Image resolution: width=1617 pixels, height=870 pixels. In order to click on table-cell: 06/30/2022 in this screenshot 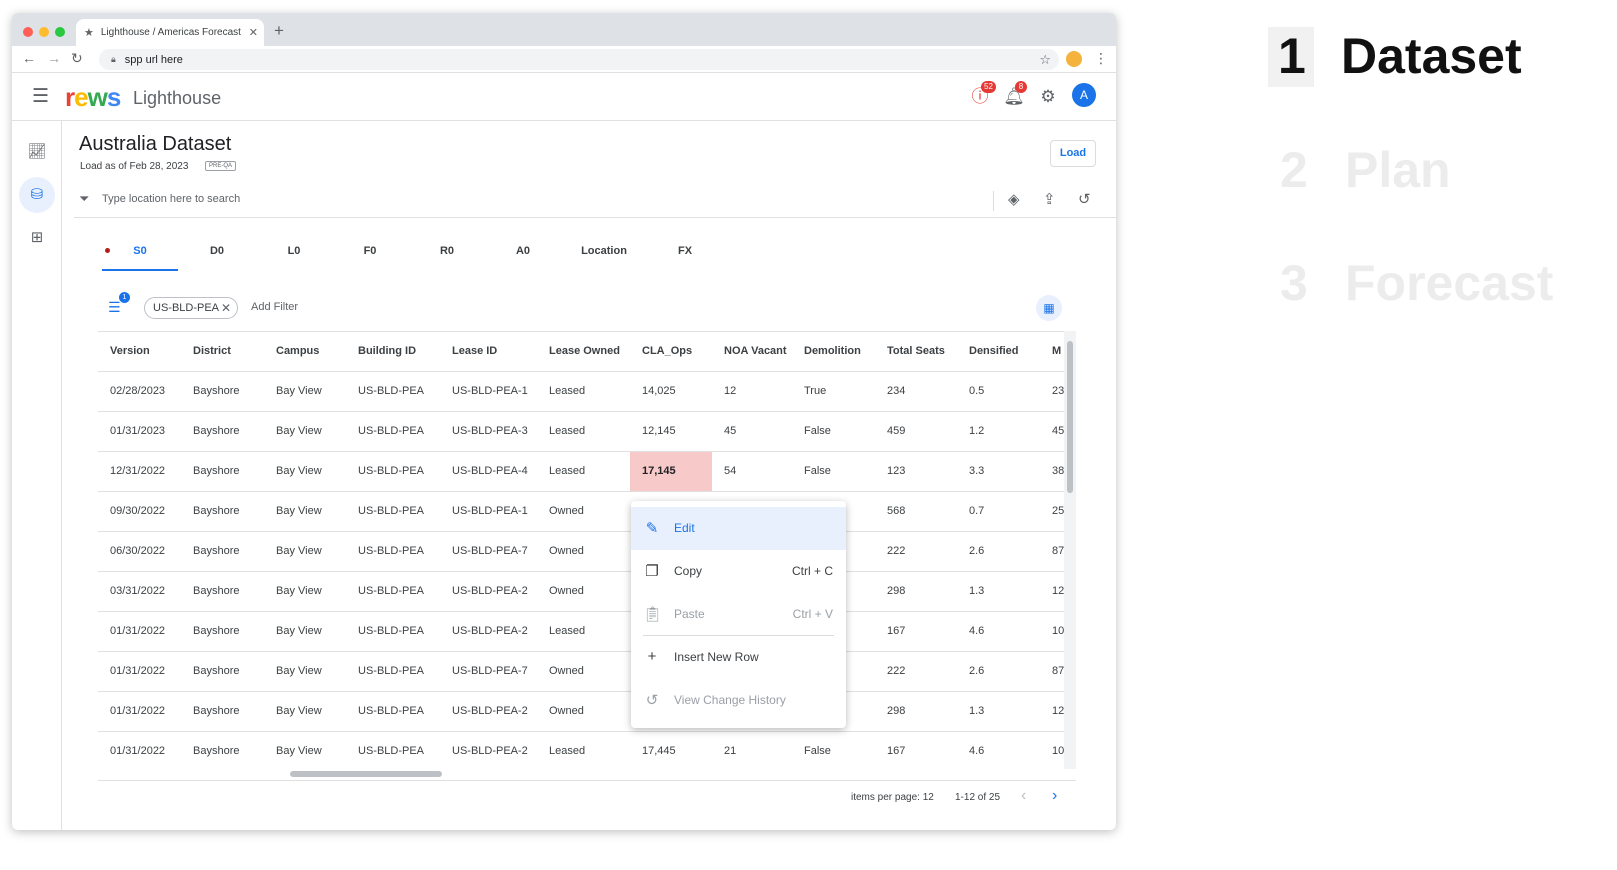, I will do `click(131, 551)`.